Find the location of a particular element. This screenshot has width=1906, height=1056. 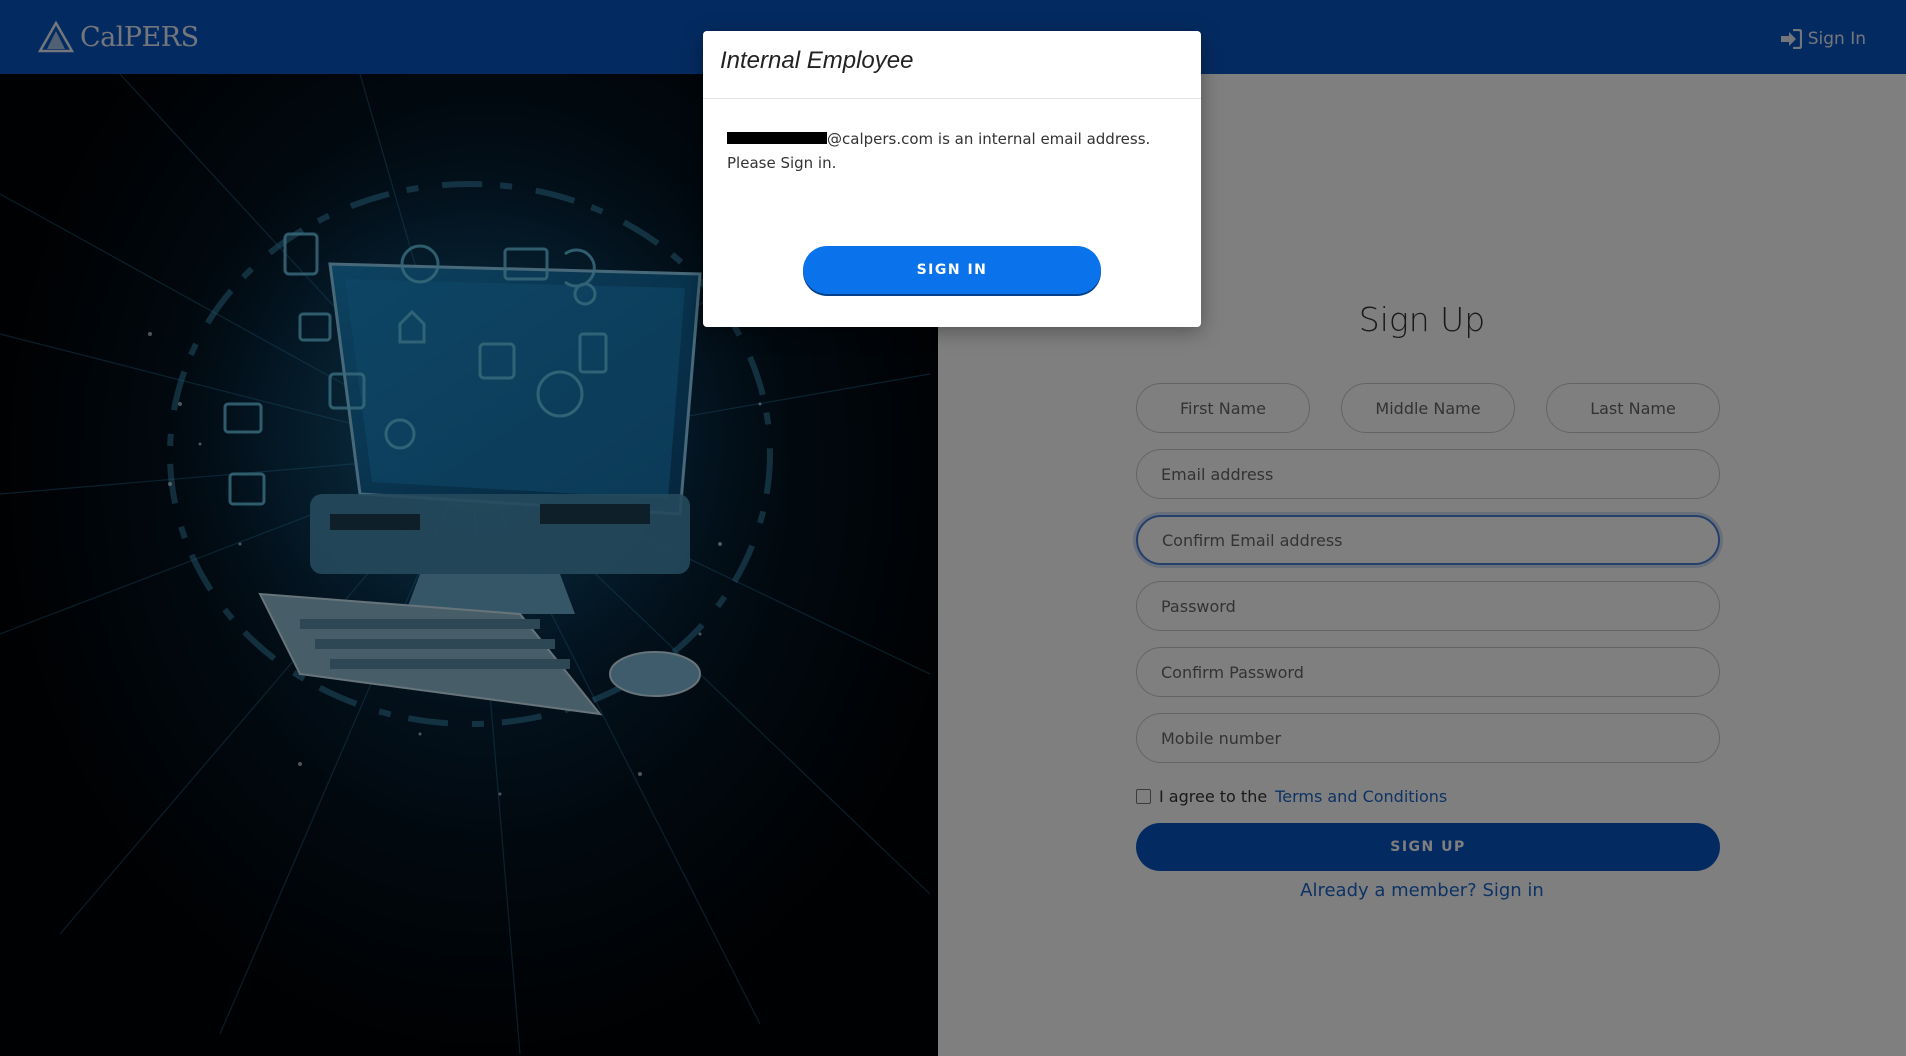

modal-sign-in-button: SIGN IN is located at coordinates (952, 270).